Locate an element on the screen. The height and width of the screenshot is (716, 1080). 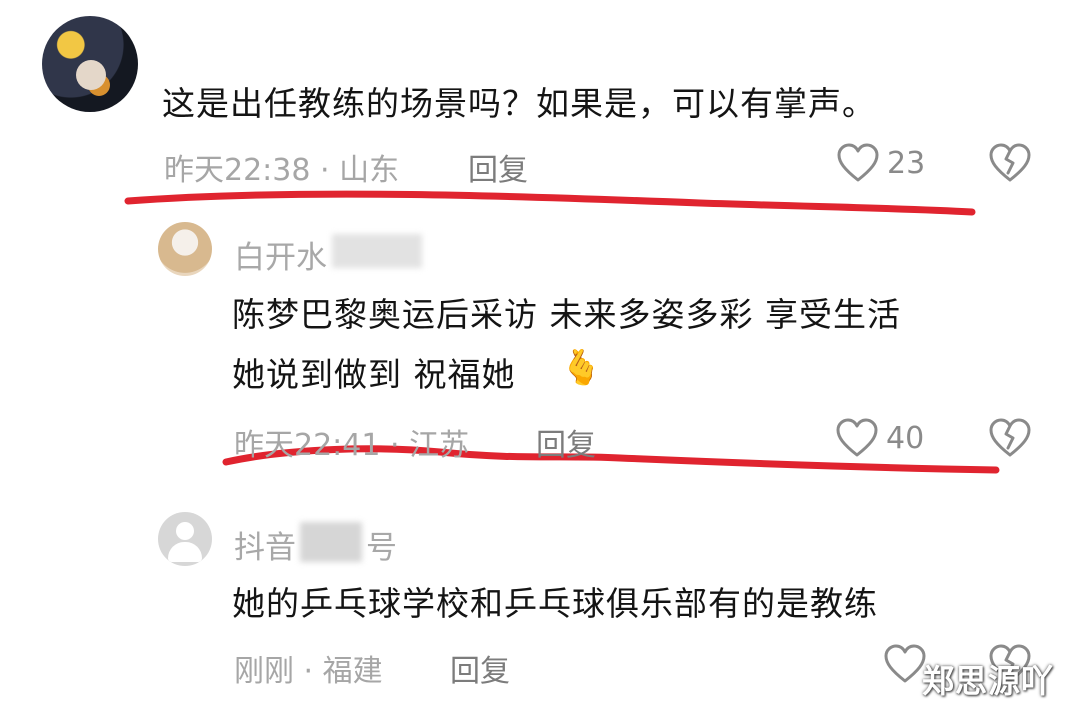
comment-username-suffix: 号 is located at coordinates (381, 548).